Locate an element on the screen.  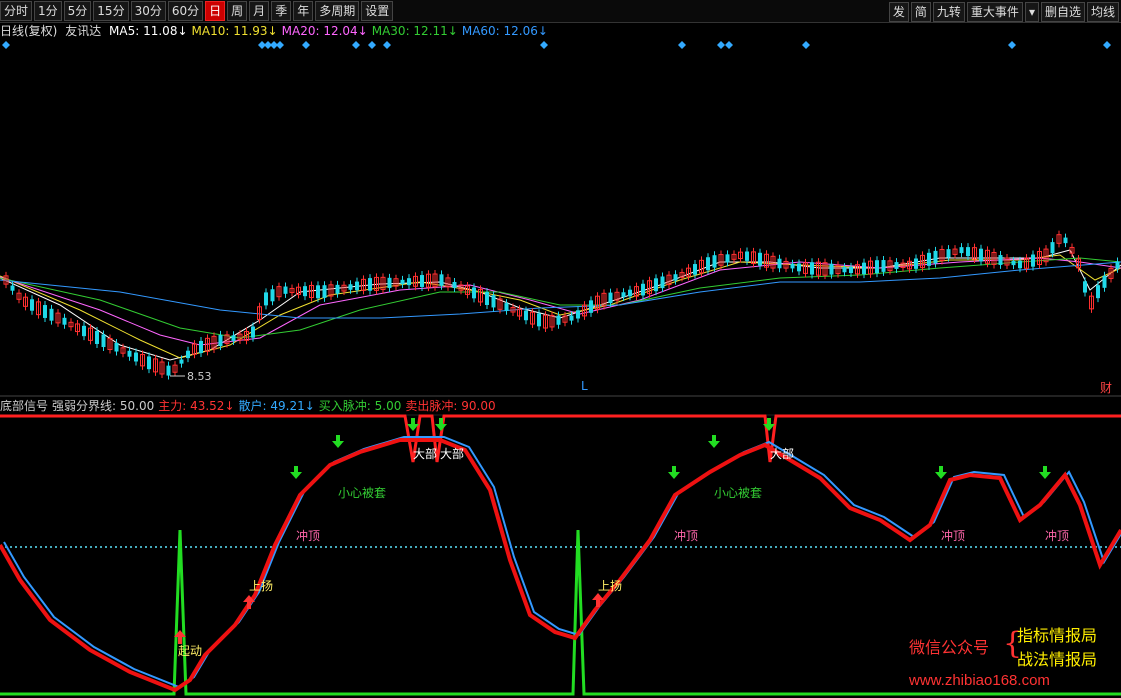
dabu-label-2: 大部 is located at coordinates (452, 453).